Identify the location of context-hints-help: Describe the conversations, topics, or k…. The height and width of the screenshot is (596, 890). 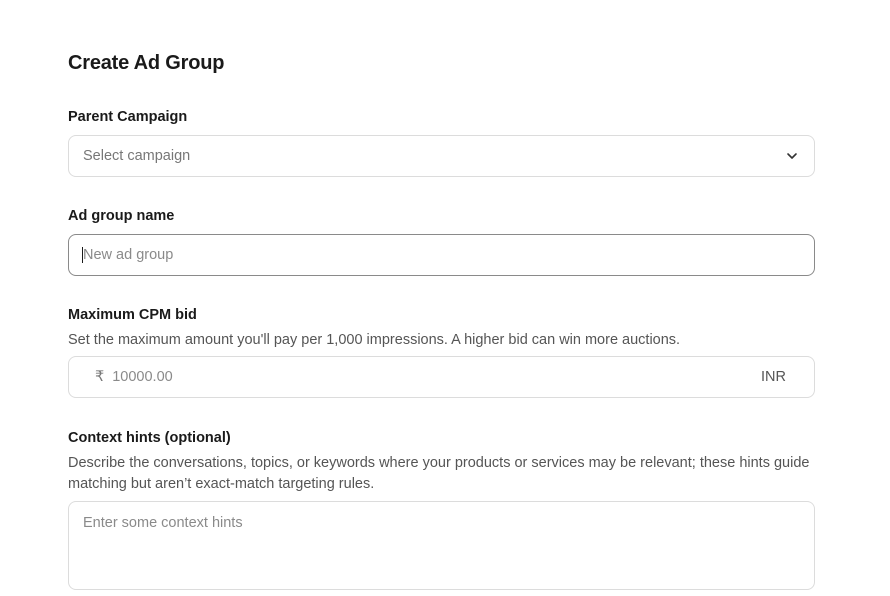
(439, 473).